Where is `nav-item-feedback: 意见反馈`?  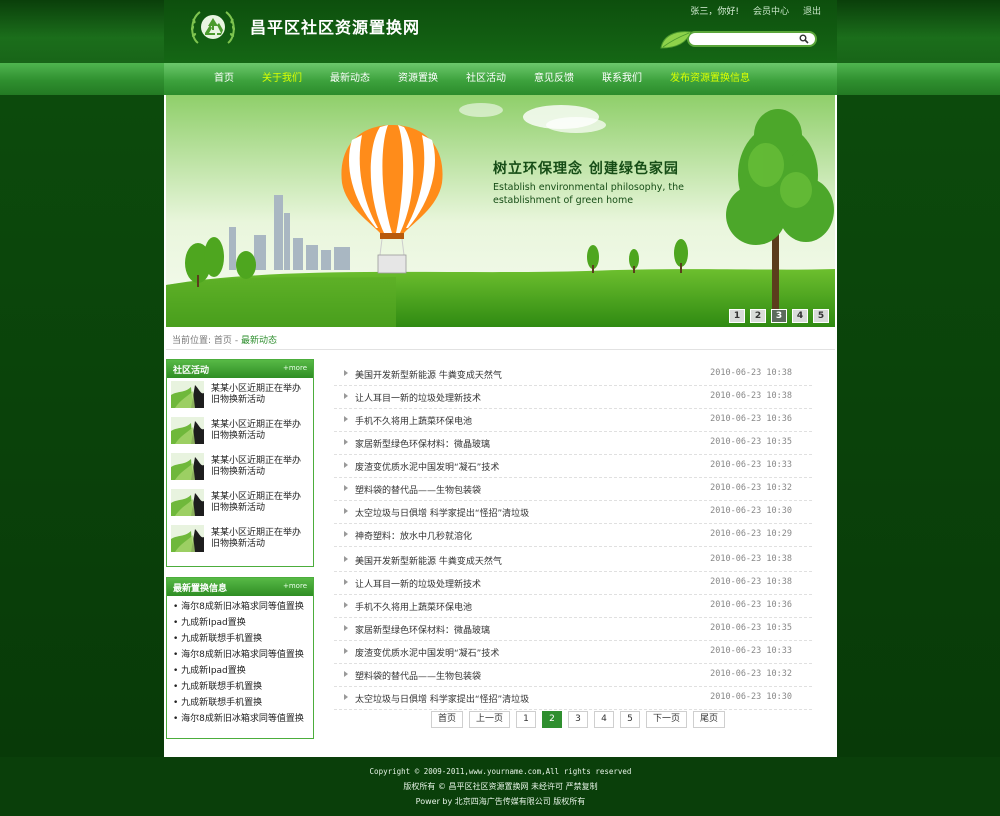 nav-item-feedback: 意见反馈 is located at coordinates (554, 79).